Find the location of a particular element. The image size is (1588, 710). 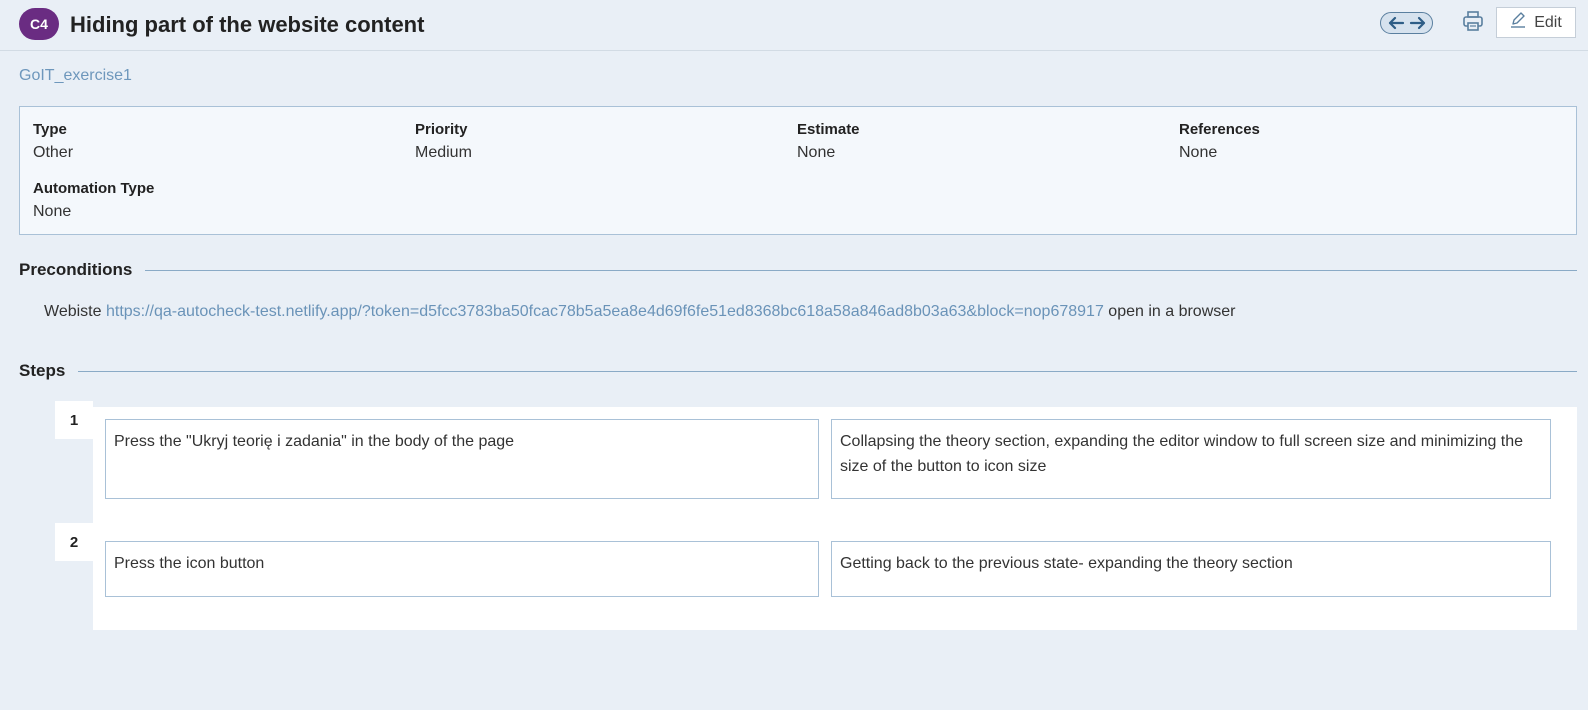

page-title: Hiding part of the website content is located at coordinates (247, 24).